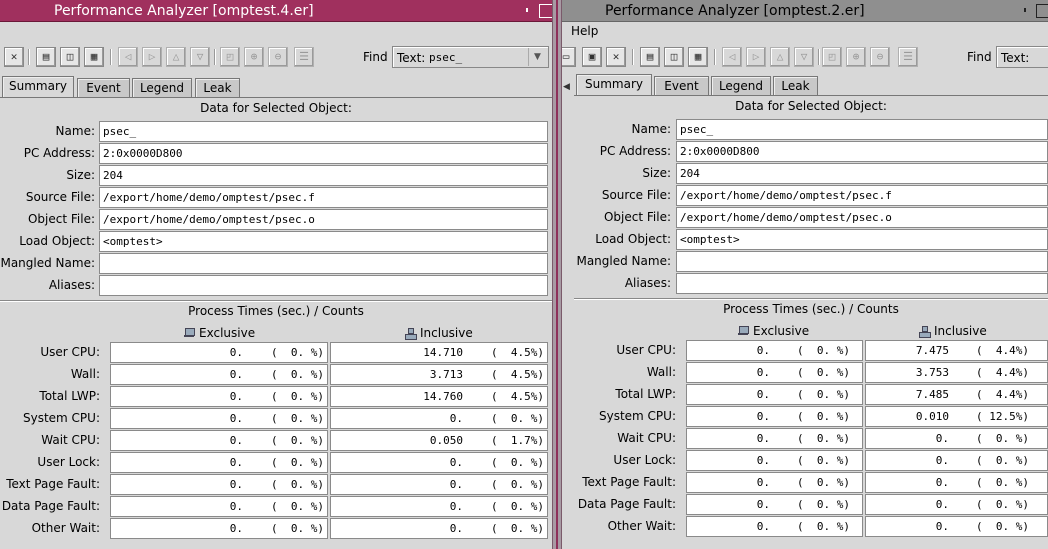 The height and width of the screenshot is (549, 1048). I want to click on field-value: 204, so click(862, 173).